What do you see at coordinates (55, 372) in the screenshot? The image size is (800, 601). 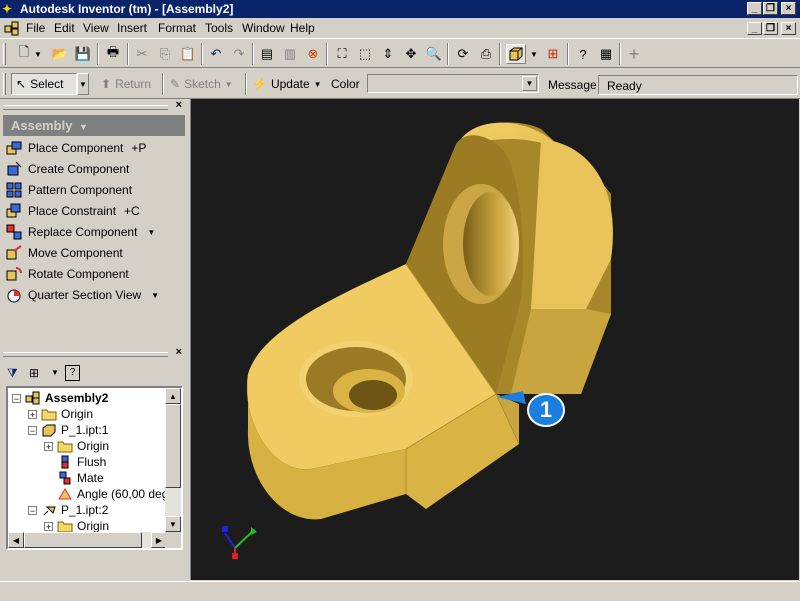 I see `hierarchy-dropdown-icon: ▼` at bounding box center [55, 372].